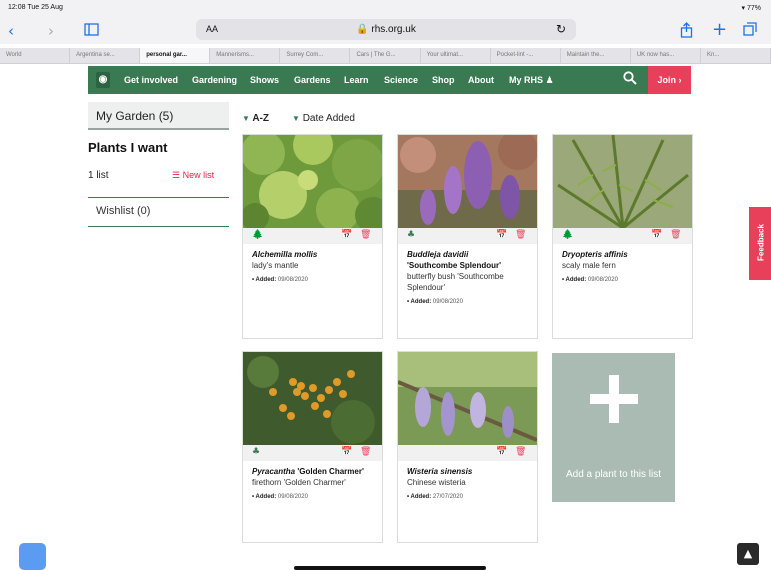 The width and height of the screenshot is (771, 570). I want to click on card-actions: 📅 🗑, so click(467, 453).